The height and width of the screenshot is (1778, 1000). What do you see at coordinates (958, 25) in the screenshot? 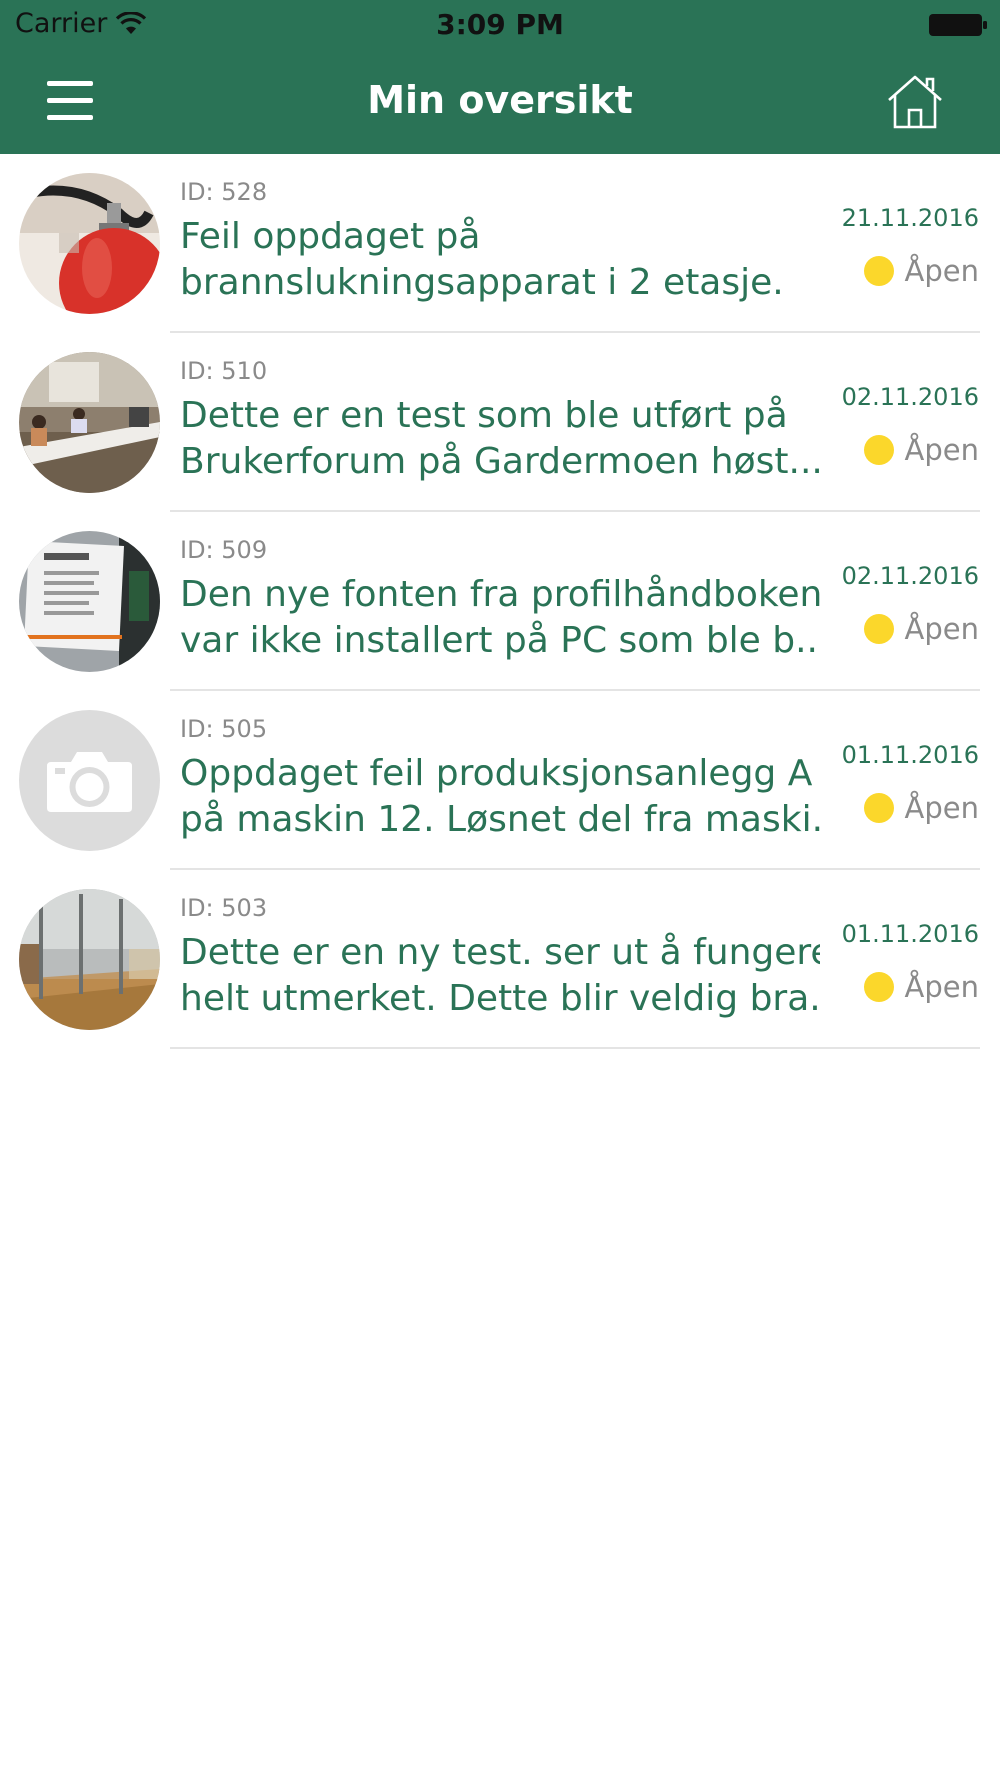
I see `battery-icon` at bounding box center [958, 25].